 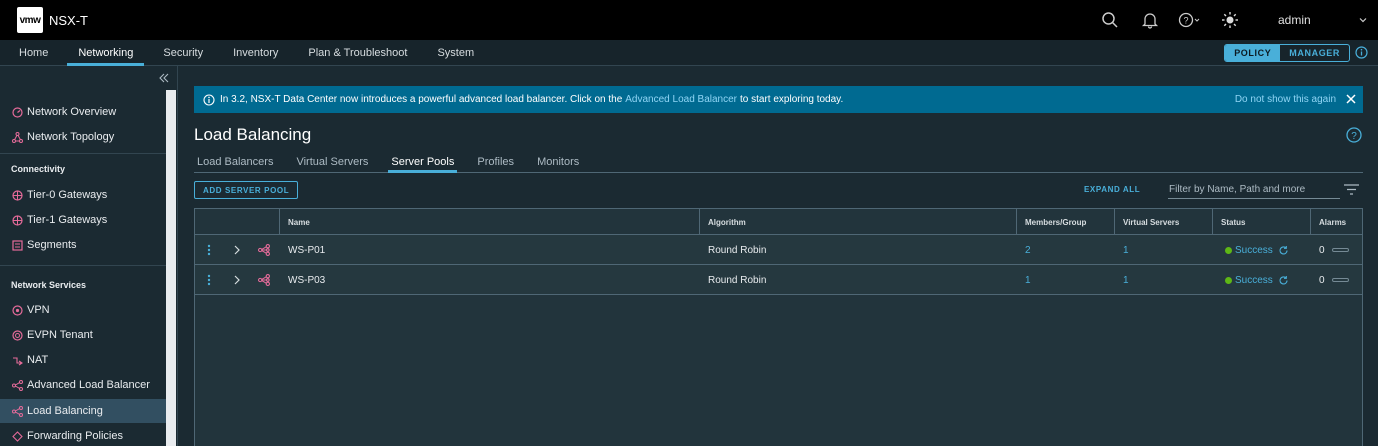 What do you see at coordinates (1254, 190) in the screenshot?
I see `filter-input: Filter by Name, Path and more` at bounding box center [1254, 190].